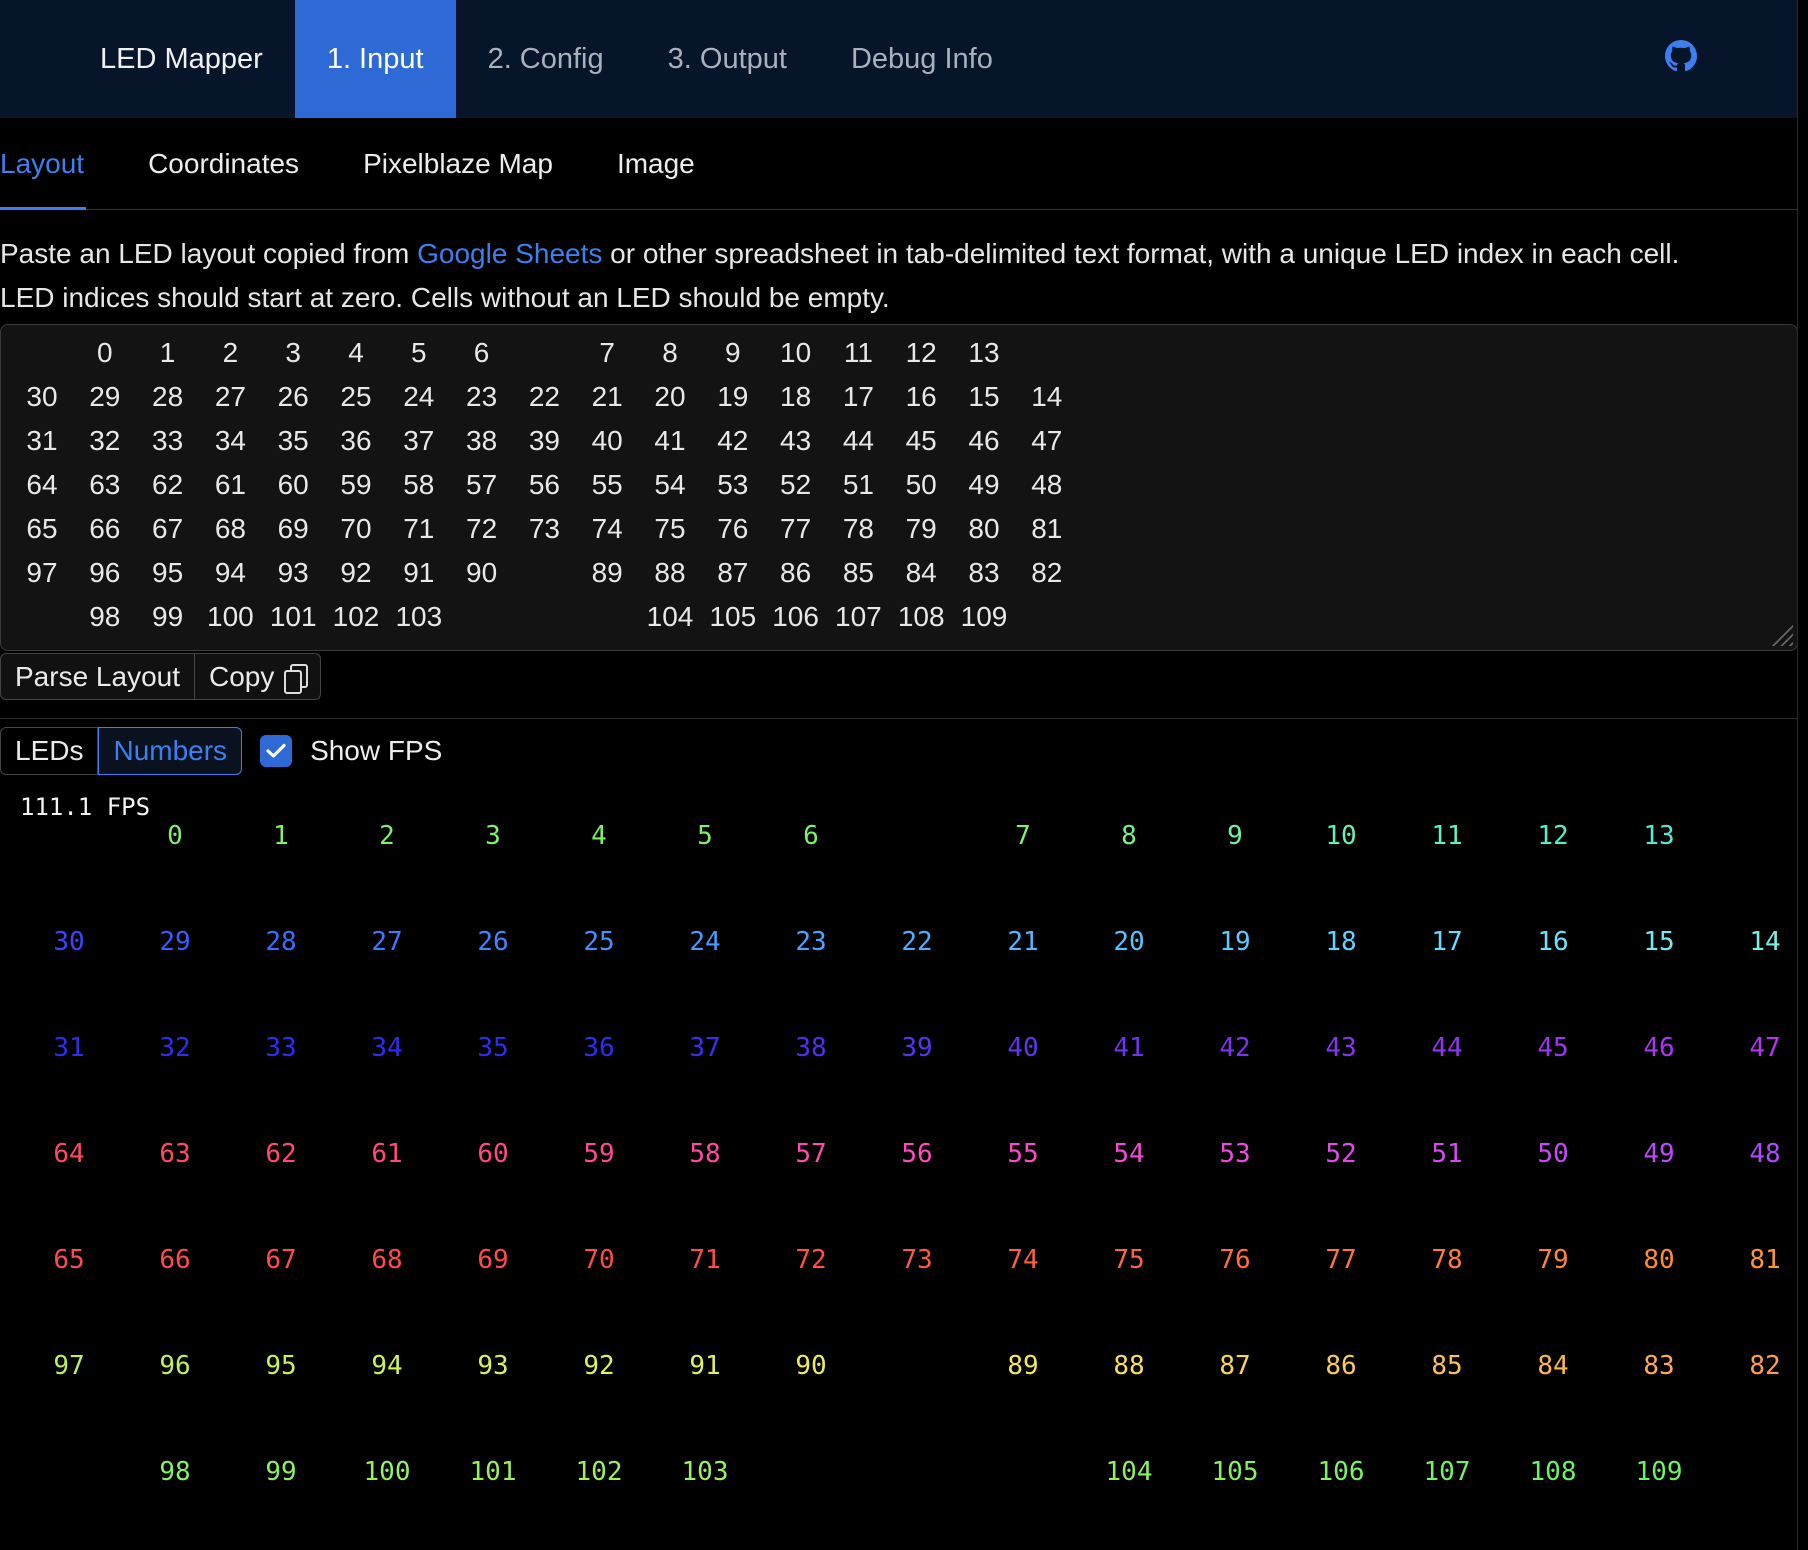 This screenshot has height=1550, width=1808. I want to click on led-number-label: 26, so click(493, 942).